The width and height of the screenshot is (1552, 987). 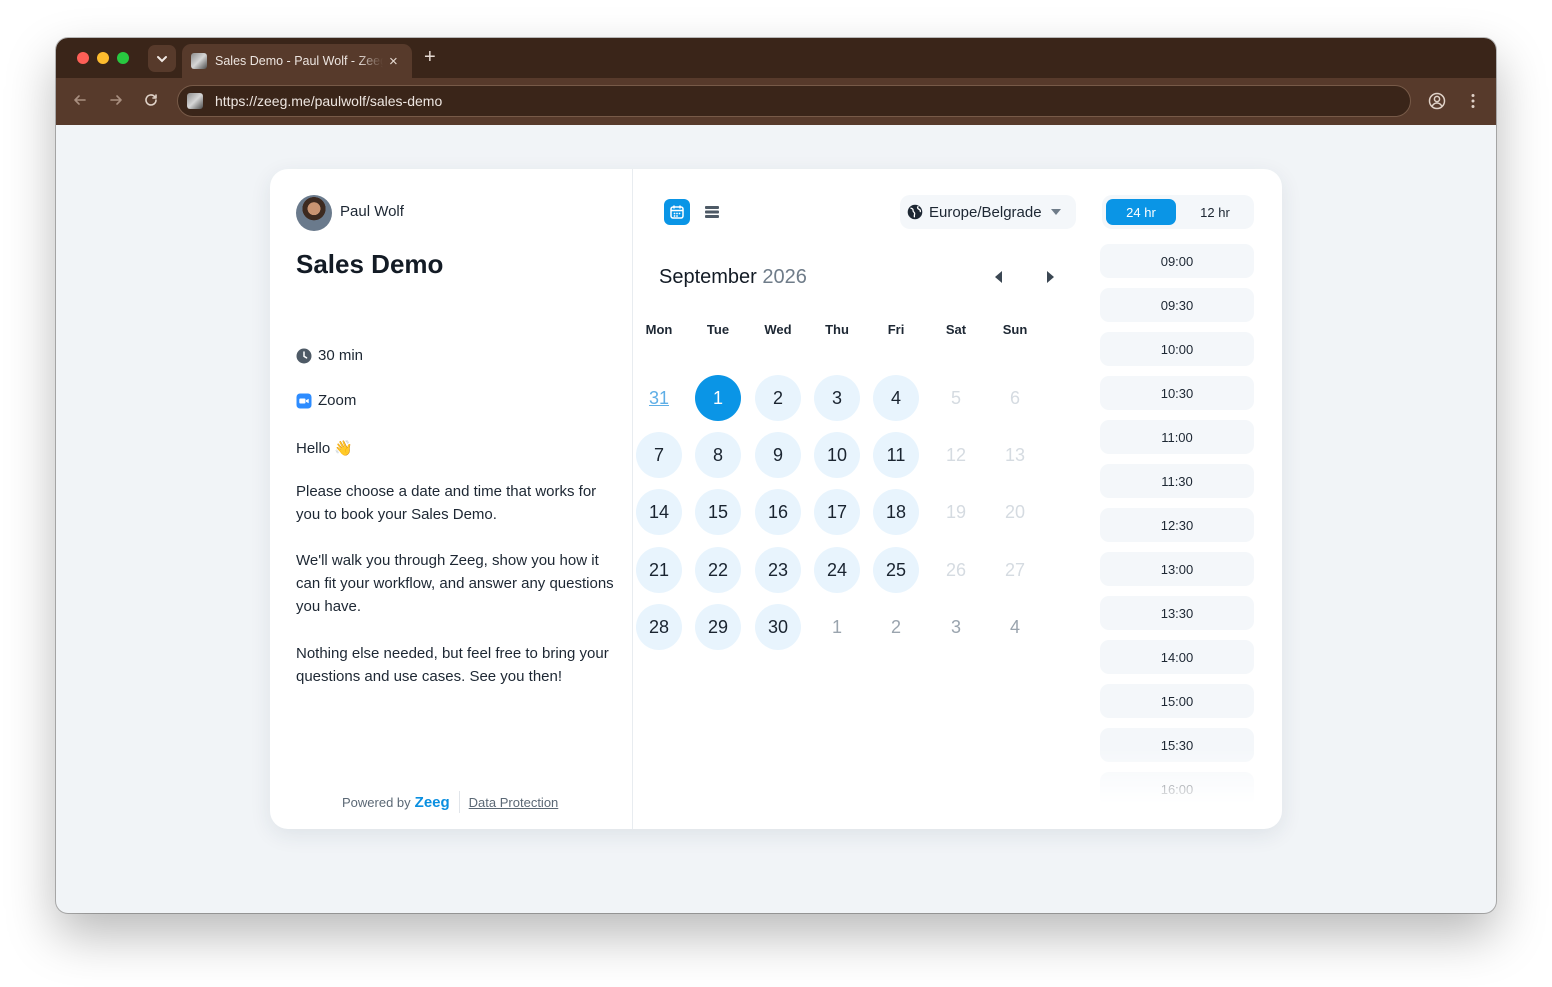 I want to click on calendar-day-10: 10, so click(x=837, y=455).